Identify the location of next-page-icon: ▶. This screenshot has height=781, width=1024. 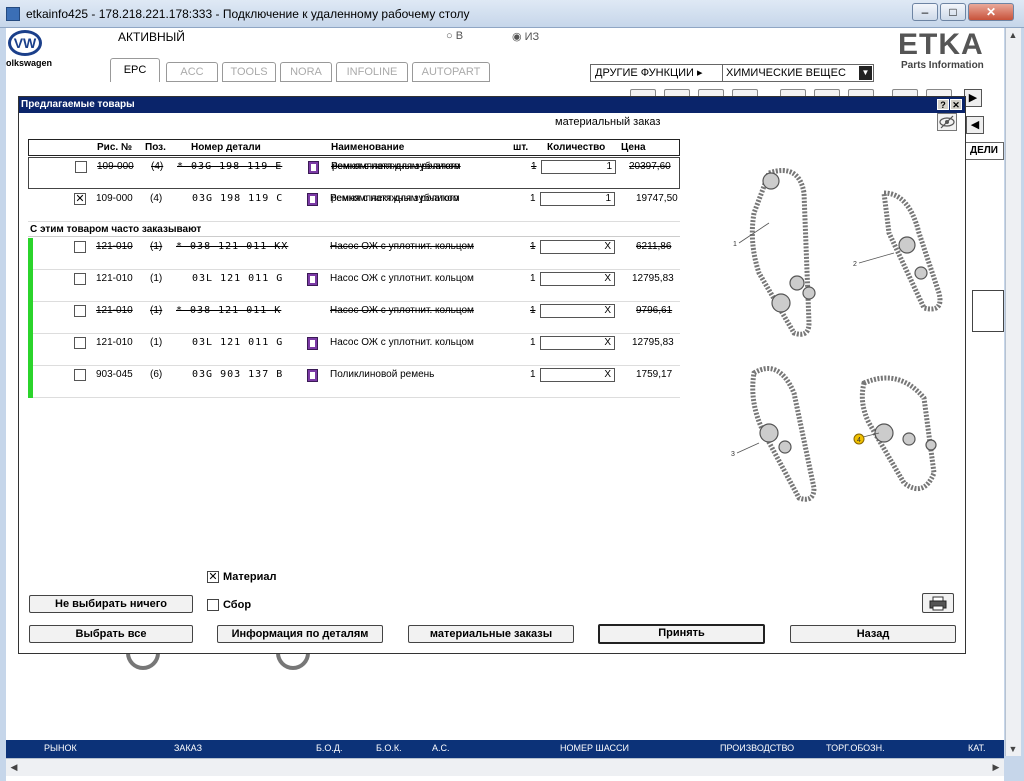
(973, 98).